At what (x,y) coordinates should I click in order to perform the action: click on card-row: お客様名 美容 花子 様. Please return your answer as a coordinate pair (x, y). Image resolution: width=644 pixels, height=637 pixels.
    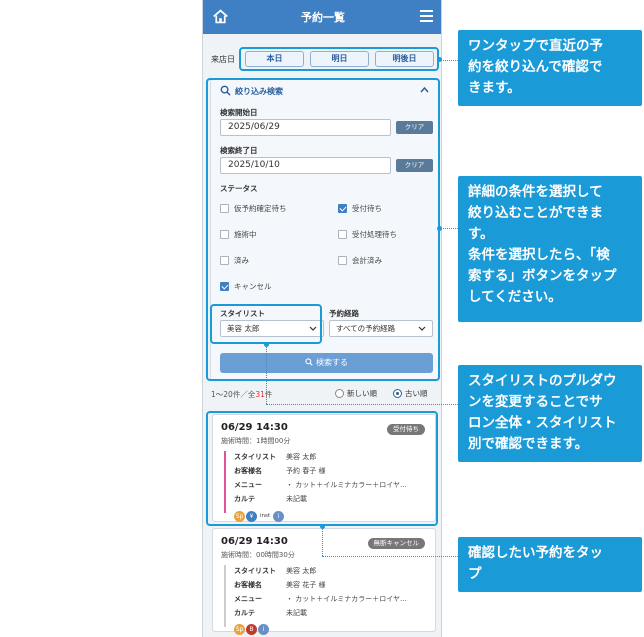
    Looking at the image, I should click on (280, 585).